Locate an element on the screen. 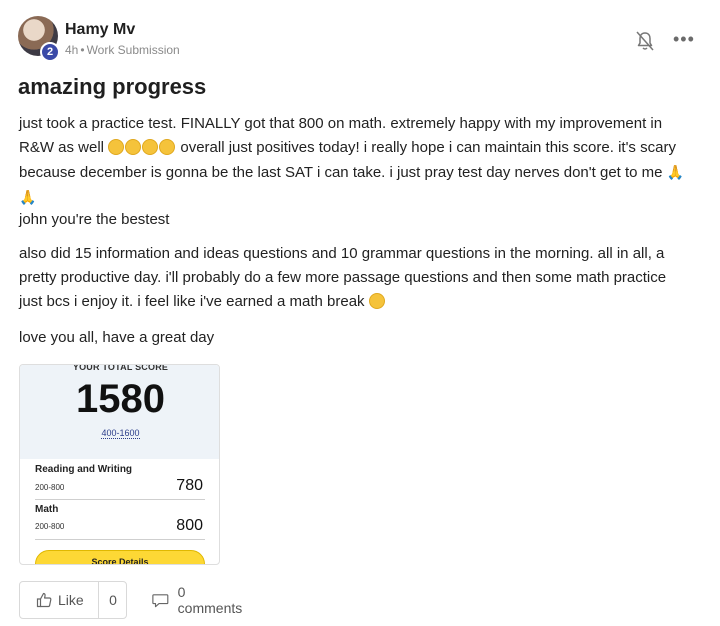 The height and width of the screenshot is (626, 720). level-badge: 2 is located at coordinates (50, 52).